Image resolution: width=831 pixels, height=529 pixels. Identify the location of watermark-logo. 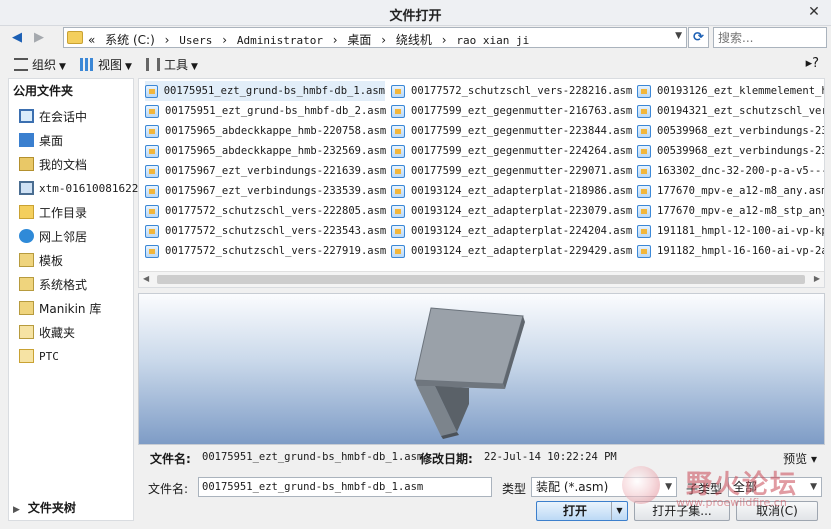
(641, 485).